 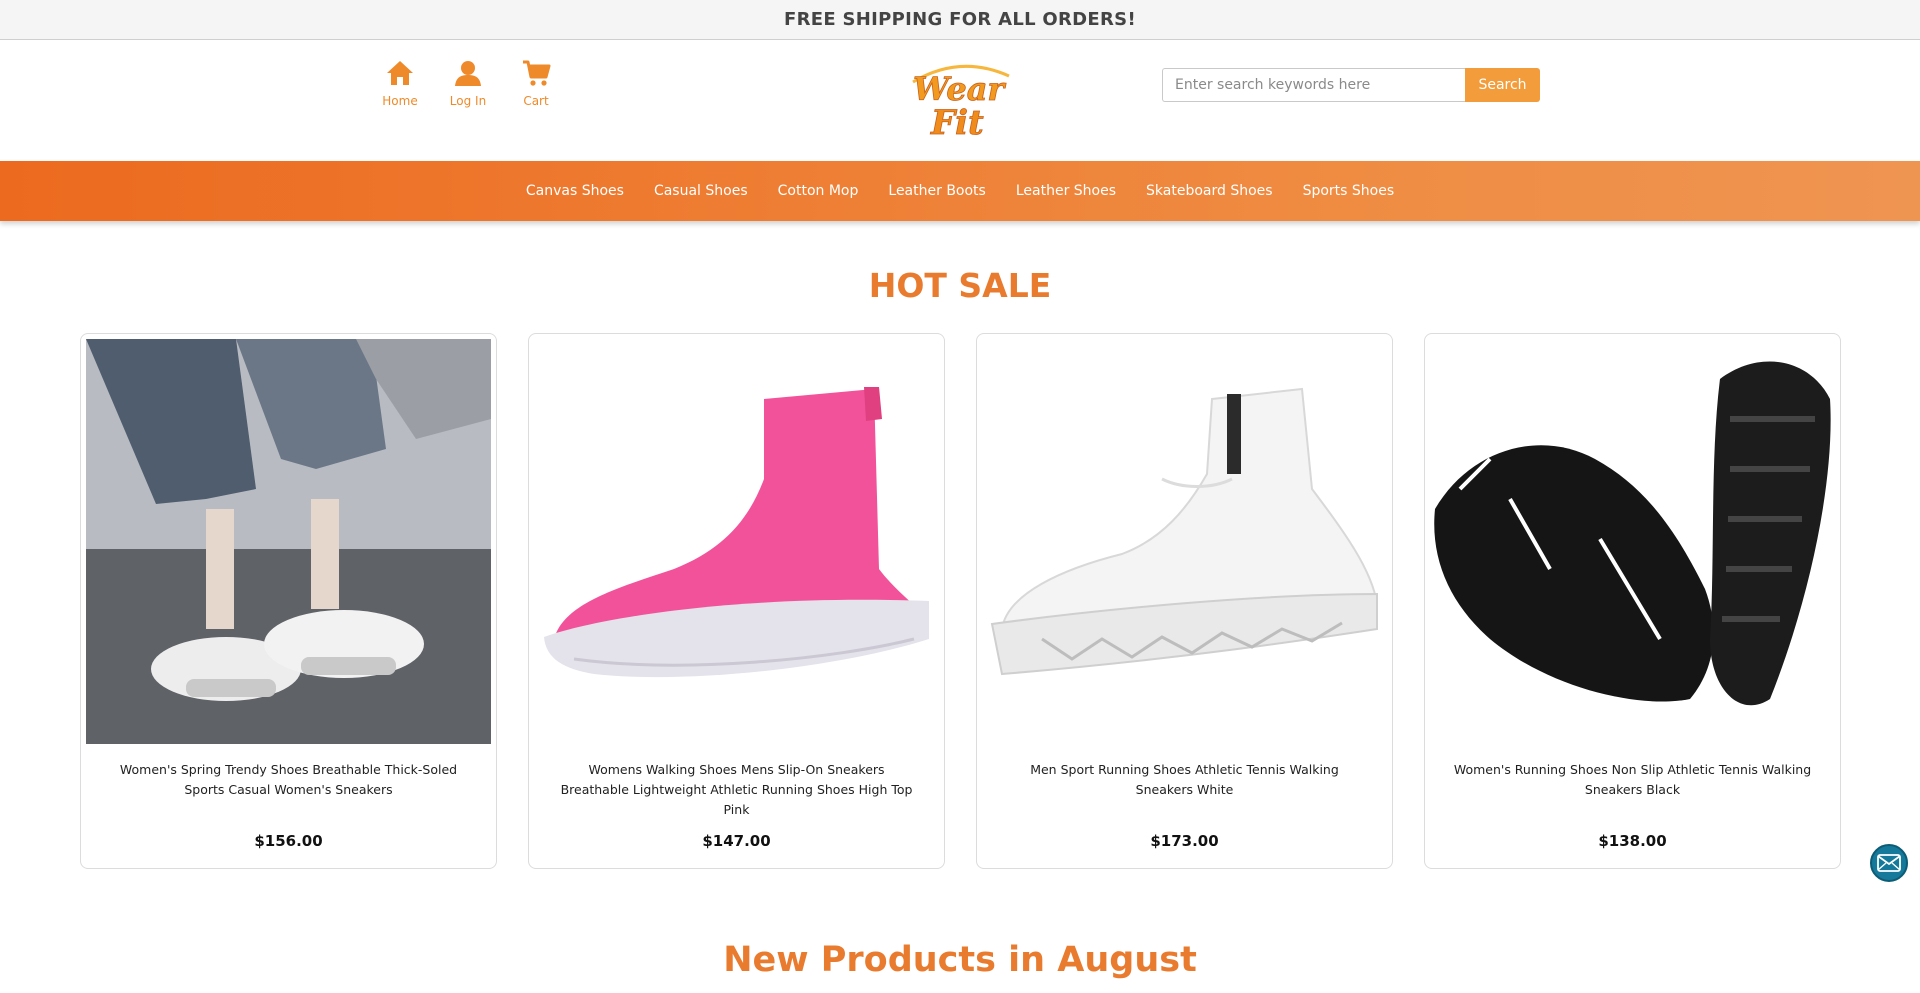 I want to click on nav-skateboard-shoes: Skateboard Shoes, so click(x=1209, y=191).